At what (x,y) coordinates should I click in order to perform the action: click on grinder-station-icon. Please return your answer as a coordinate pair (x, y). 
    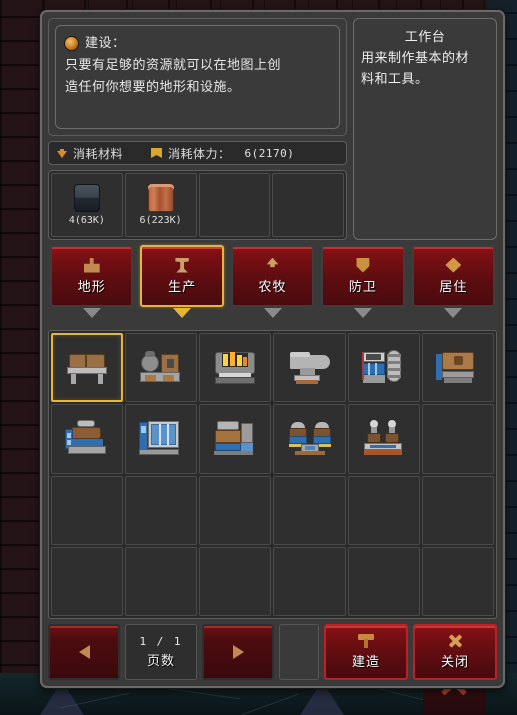
    Looking at the image, I should click on (161, 368).